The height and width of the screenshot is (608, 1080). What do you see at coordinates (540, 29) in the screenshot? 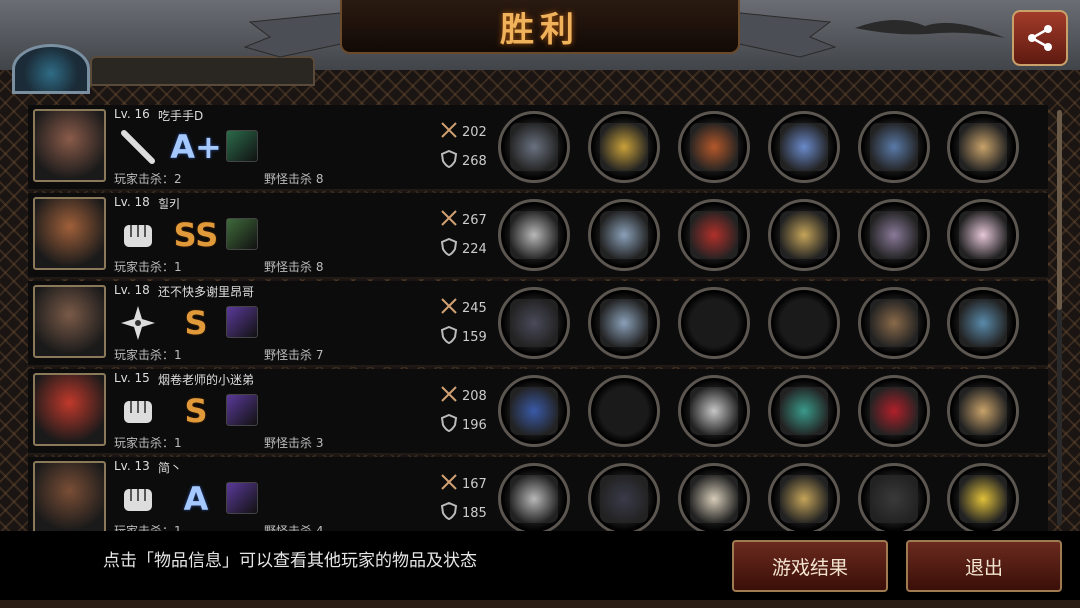
I see `page-title: 胜利` at bounding box center [540, 29].